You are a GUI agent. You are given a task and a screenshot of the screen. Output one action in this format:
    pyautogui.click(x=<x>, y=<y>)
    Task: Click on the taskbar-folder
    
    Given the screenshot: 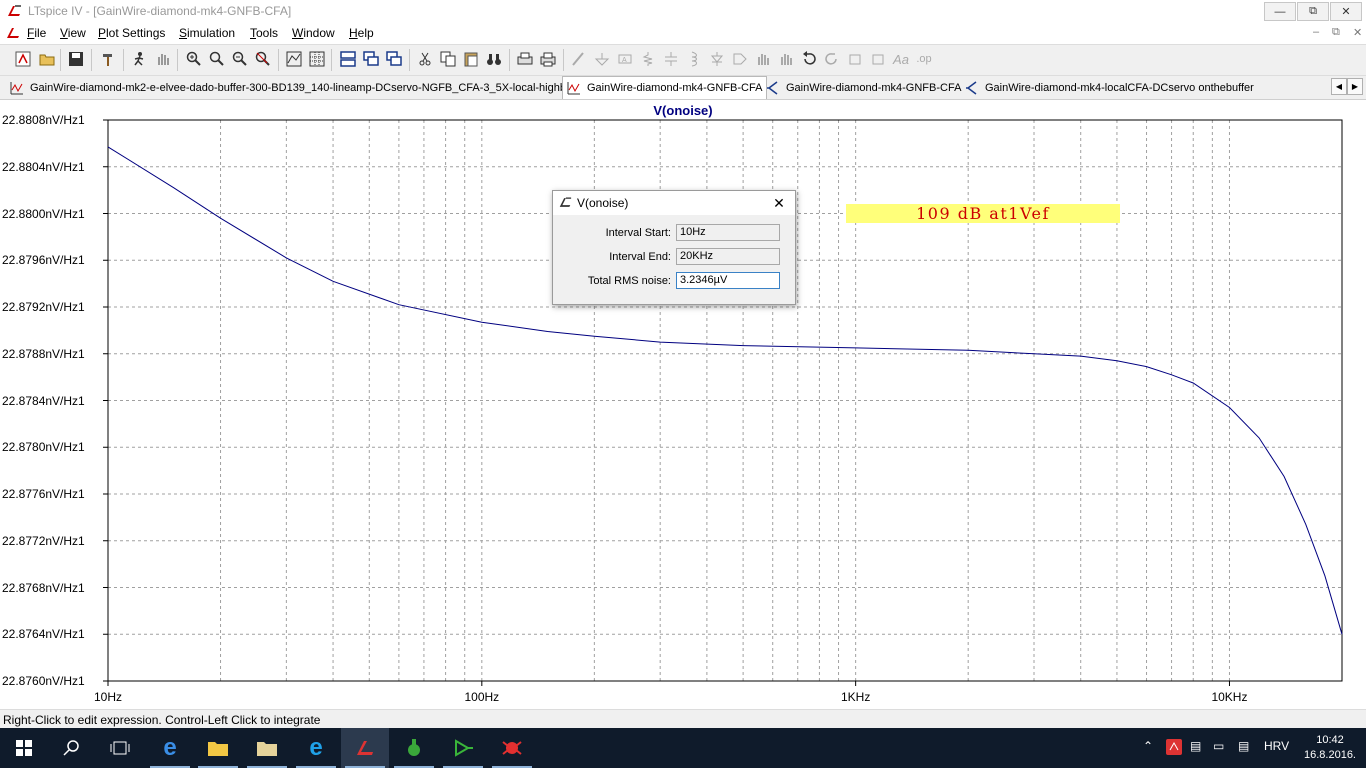 What is the action you would take?
    pyautogui.click(x=267, y=748)
    